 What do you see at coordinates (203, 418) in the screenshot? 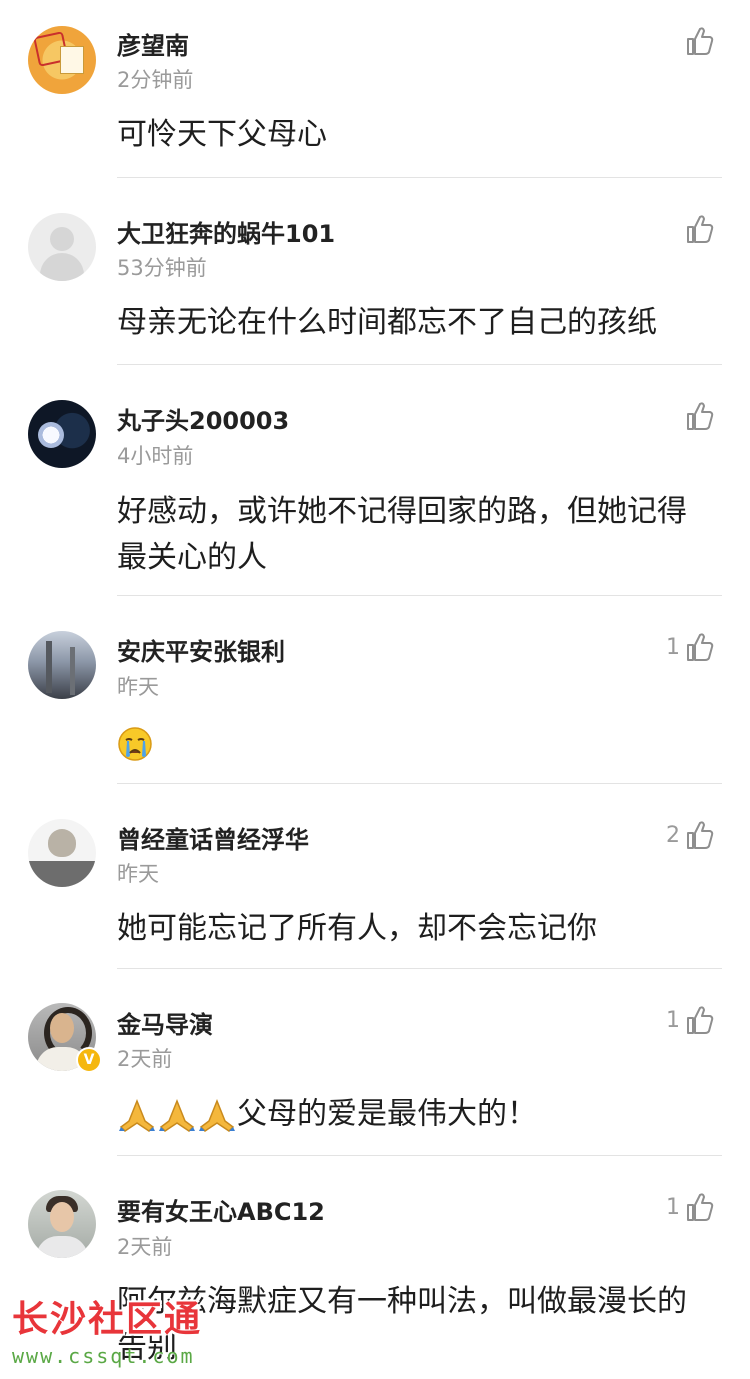
I see `comment-username: 丸子头200003` at bounding box center [203, 418].